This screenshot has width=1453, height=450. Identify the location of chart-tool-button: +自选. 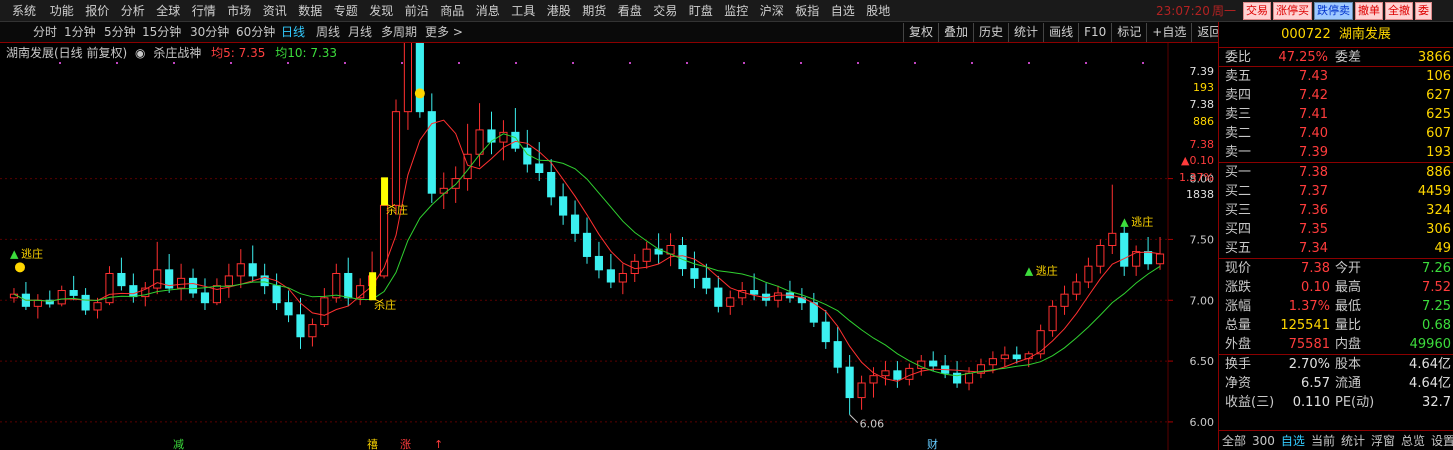
(1168, 32).